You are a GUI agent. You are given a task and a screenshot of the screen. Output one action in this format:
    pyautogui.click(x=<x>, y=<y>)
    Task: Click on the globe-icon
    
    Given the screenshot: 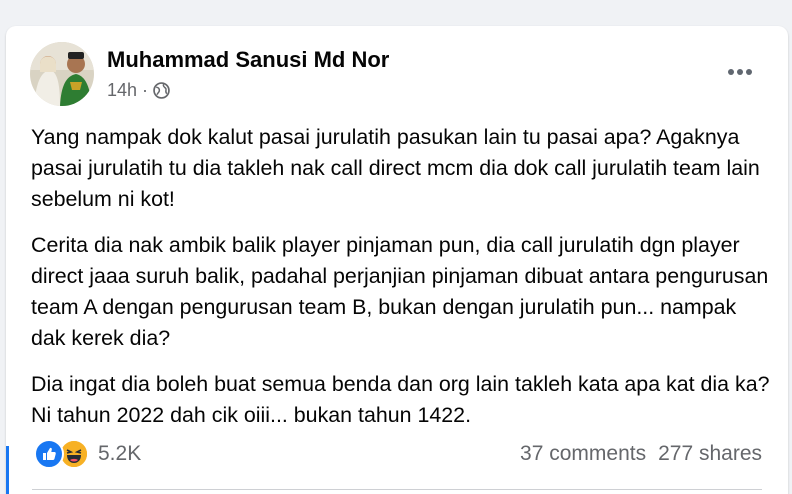 What is the action you would take?
    pyautogui.click(x=161, y=90)
    